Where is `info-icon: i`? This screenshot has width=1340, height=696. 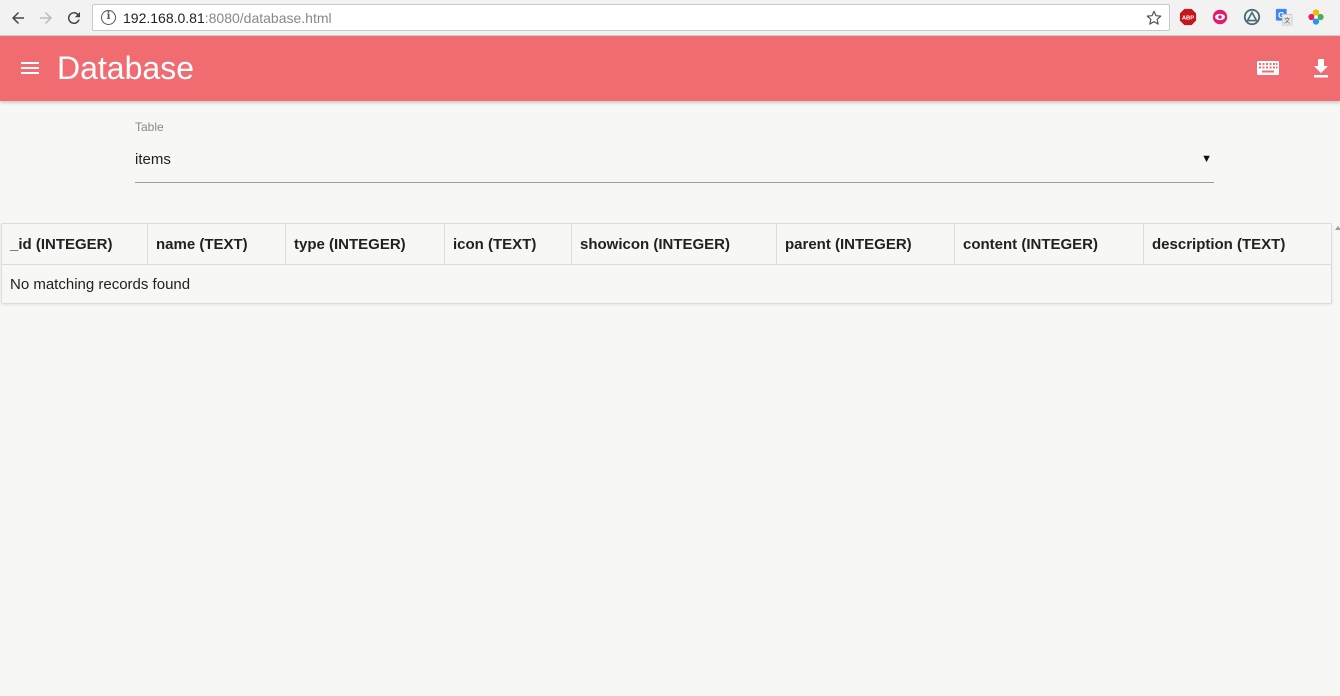
info-icon: i is located at coordinates (108, 17).